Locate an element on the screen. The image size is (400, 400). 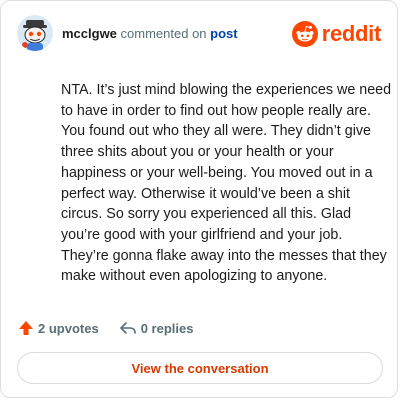
avatar is located at coordinates (35, 33).